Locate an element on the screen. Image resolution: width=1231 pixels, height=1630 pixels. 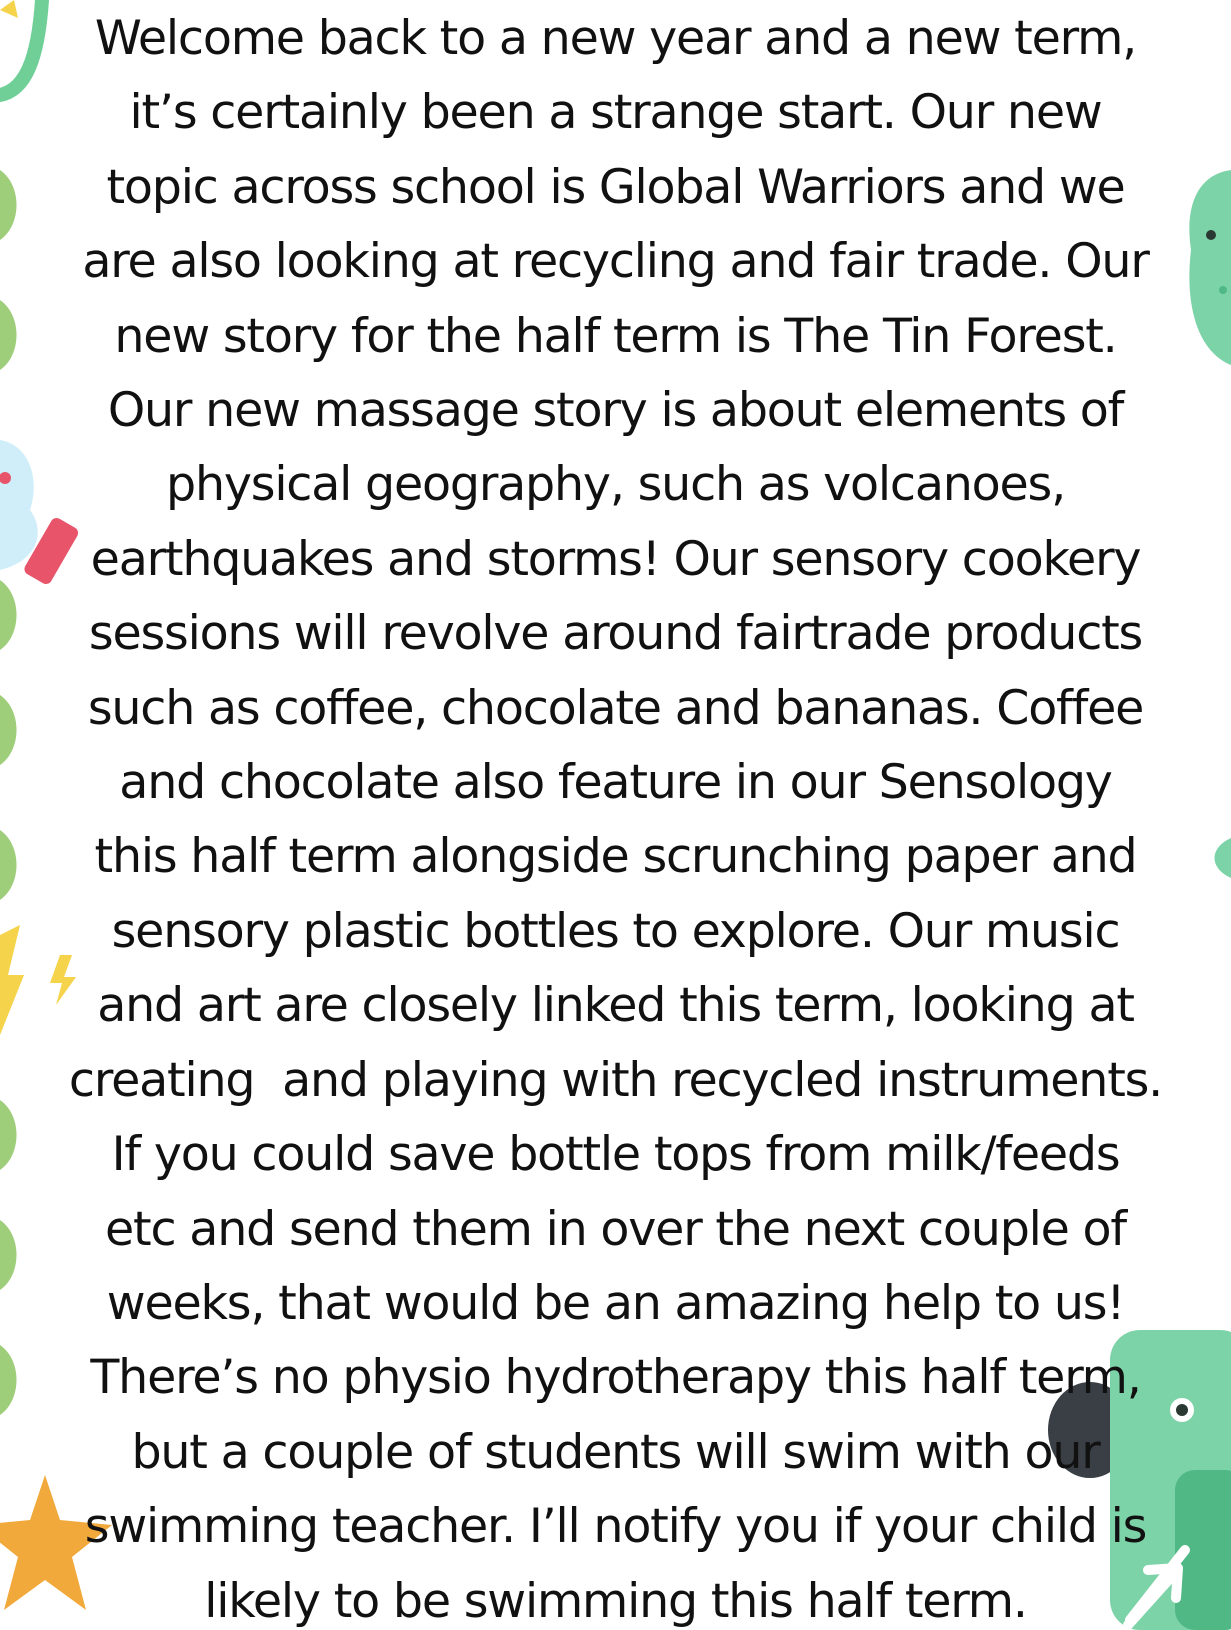
text-line: physical geography, such as volcanoes, is located at coordinates (616, 485).